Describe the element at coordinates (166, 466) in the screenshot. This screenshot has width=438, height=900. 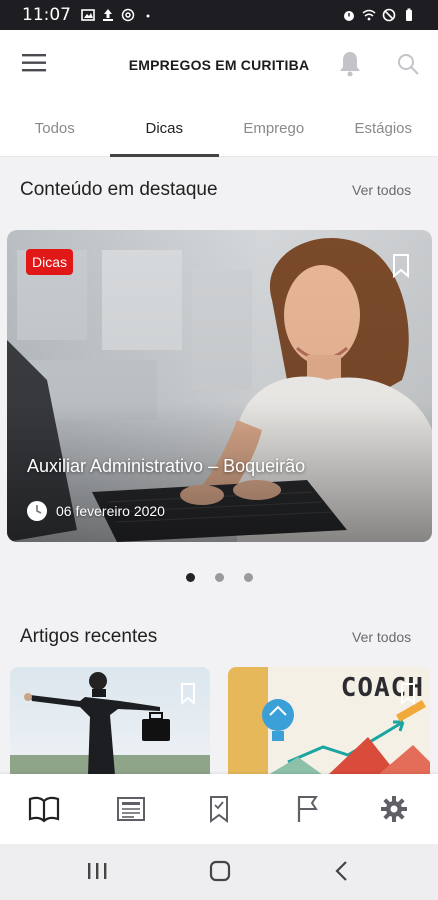
I see `featured-card-title: Auxiliar Administrativo – Boqueirão` at that location.